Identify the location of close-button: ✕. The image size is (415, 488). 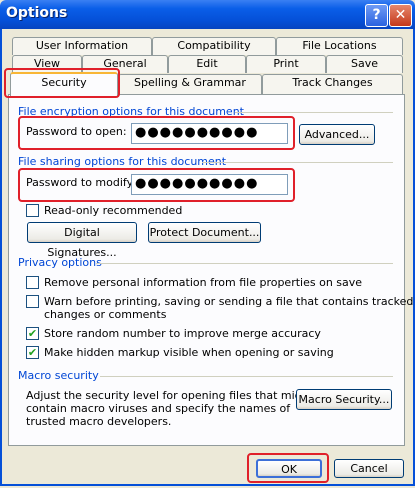
(400, 15).